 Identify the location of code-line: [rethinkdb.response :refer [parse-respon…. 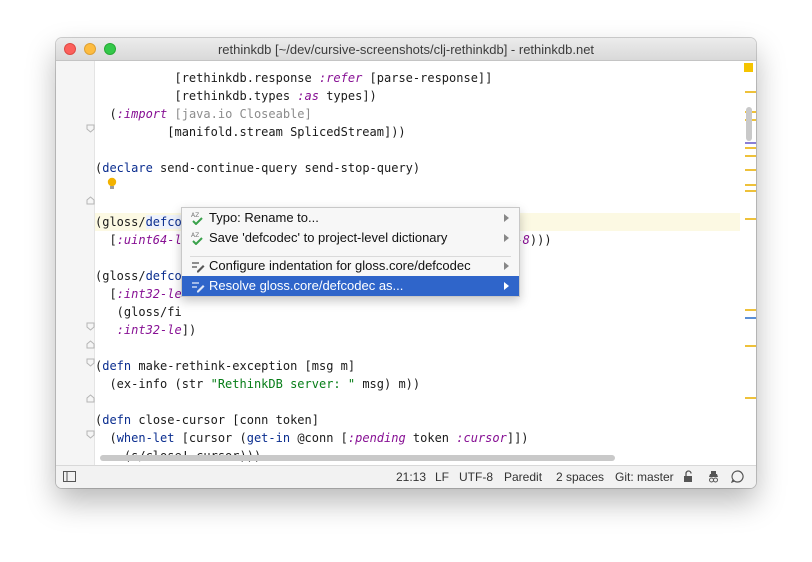
(294, 78).